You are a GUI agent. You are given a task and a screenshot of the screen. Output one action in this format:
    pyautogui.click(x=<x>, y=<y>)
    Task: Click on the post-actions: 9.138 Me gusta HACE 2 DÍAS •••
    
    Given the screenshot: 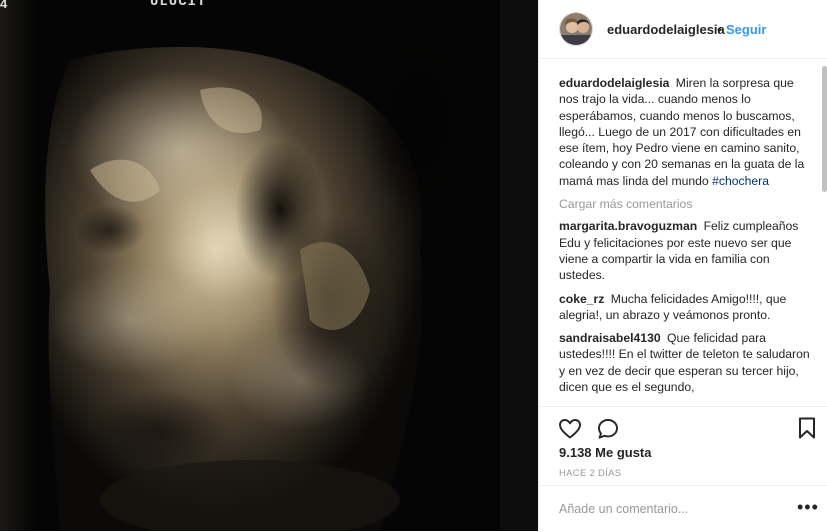 What is the action you would take?
    pyautogui.click(x=683, y=468)
    